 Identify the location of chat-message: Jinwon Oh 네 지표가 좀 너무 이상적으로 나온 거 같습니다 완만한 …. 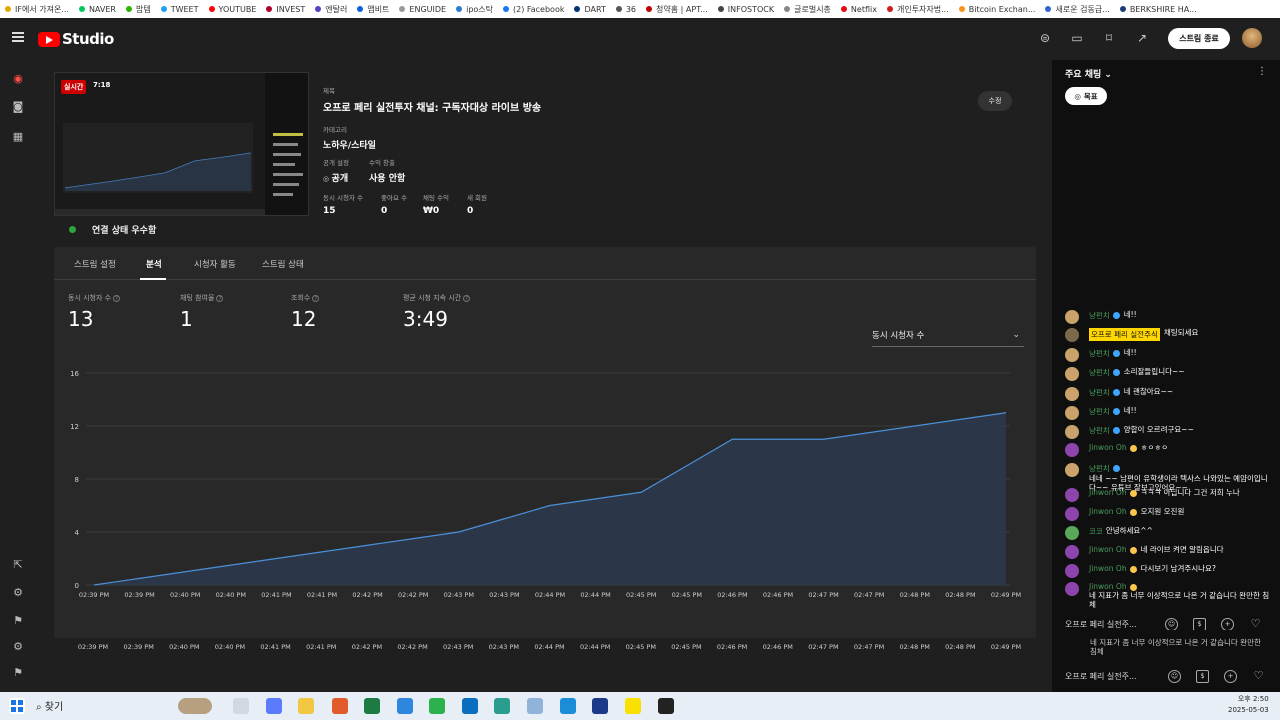
(1171, 595).